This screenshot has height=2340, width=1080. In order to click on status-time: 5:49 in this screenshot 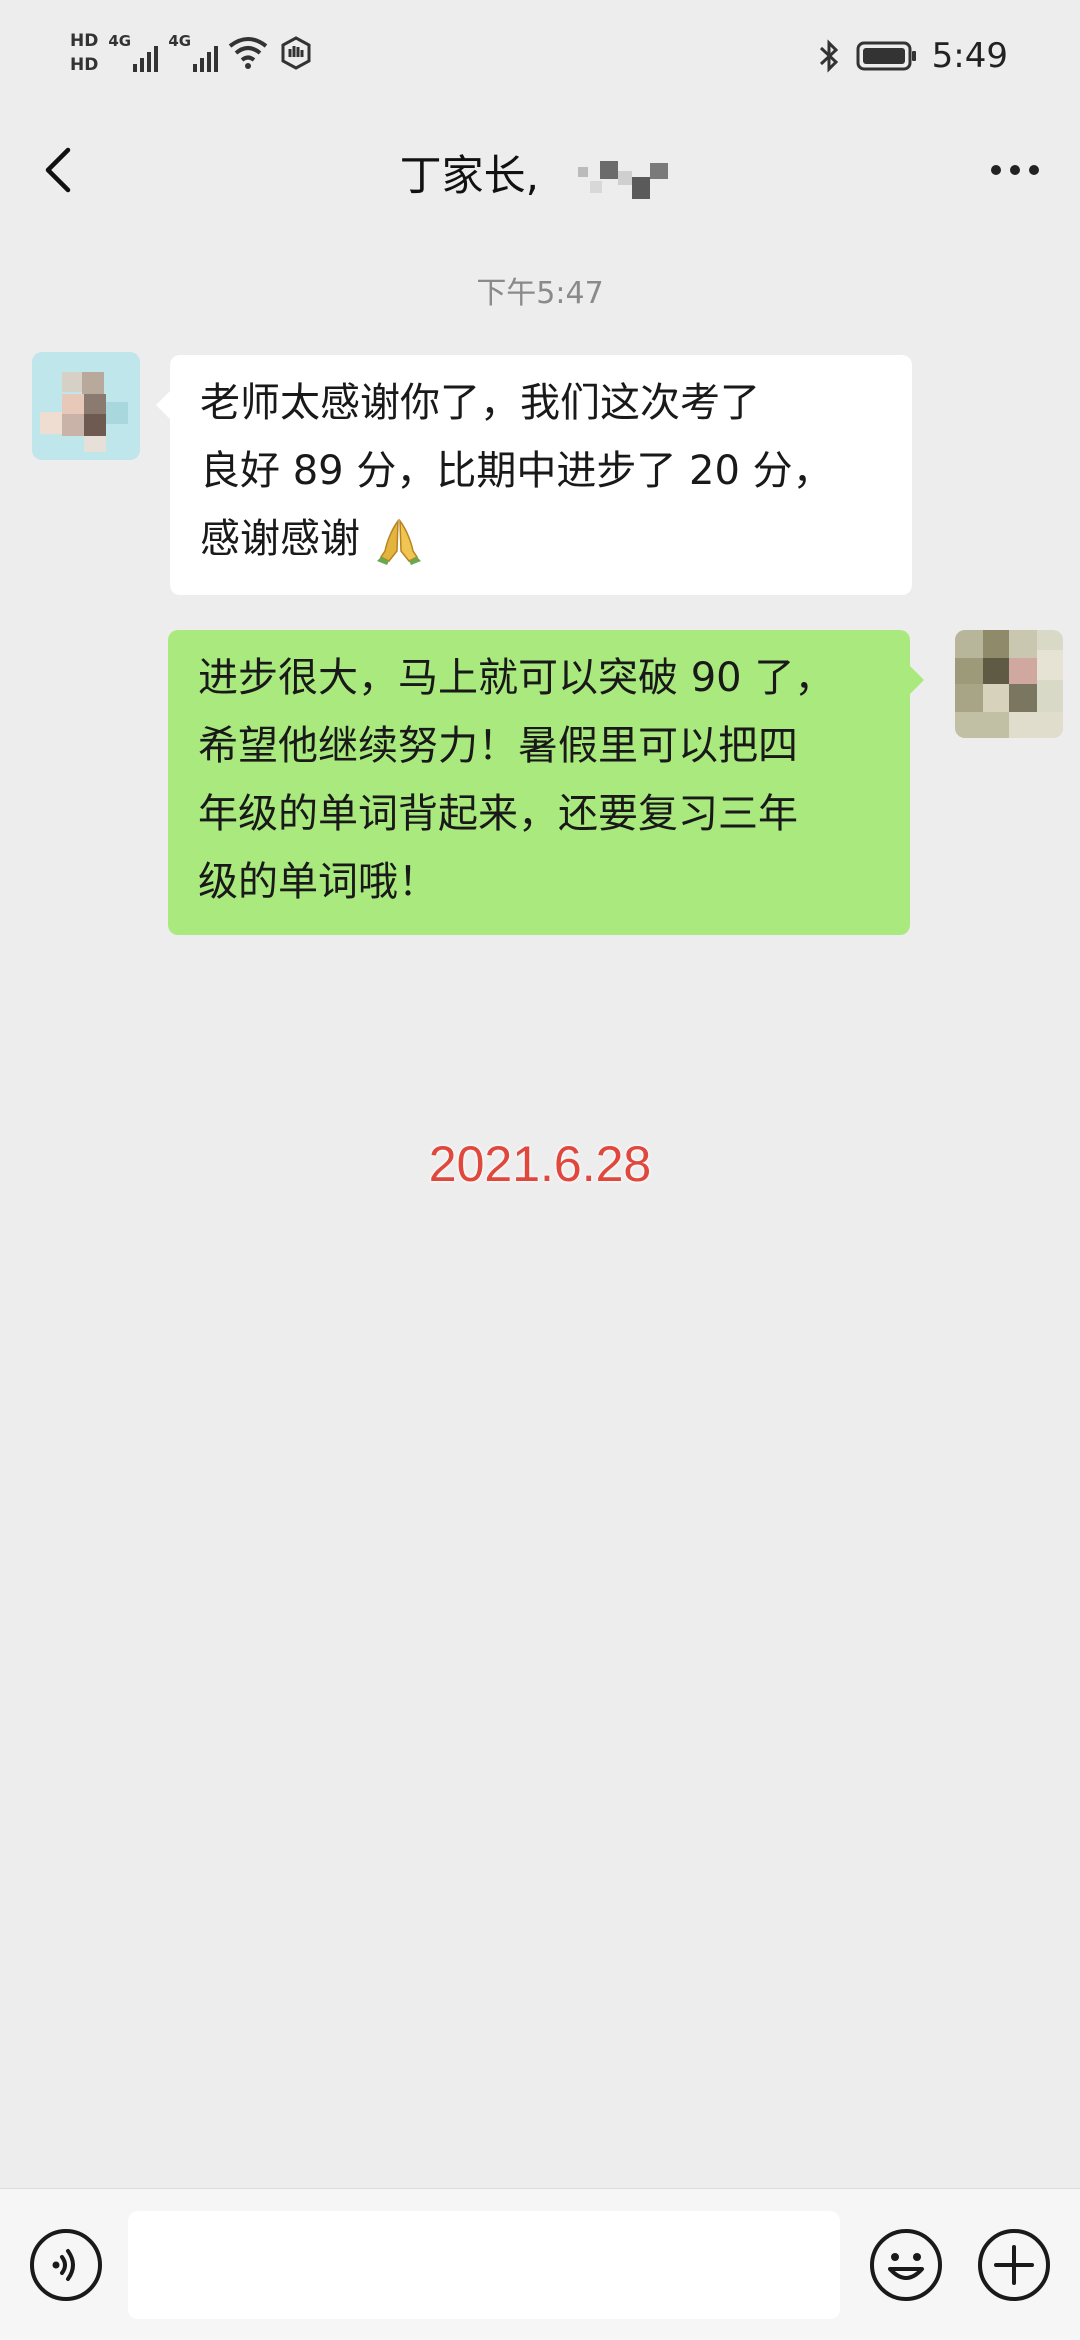, I will do `click(969, 56)`.